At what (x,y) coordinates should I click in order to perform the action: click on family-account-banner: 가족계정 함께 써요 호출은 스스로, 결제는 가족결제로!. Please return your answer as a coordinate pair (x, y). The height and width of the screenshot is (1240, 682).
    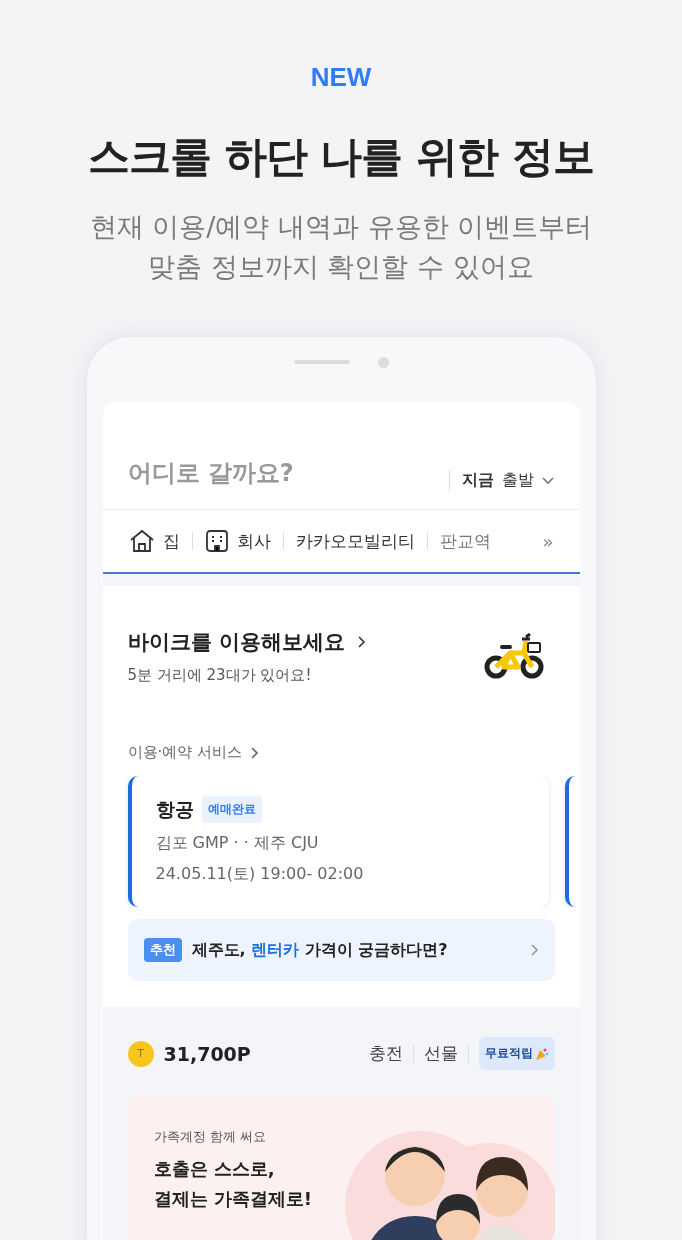
    Looking at the image, I should click on (341, 1168).